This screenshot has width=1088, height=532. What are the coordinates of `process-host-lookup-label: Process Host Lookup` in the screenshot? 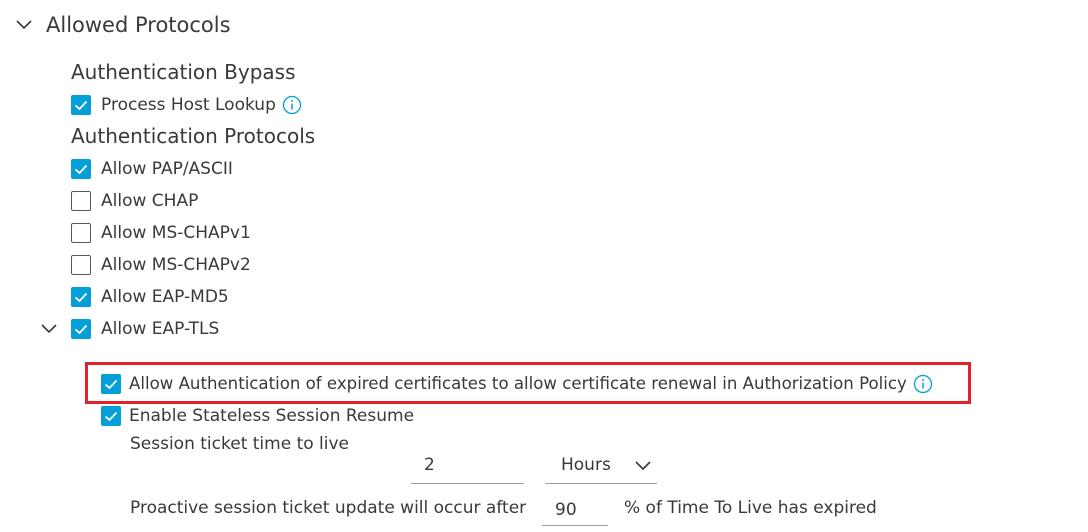 It's located at (188, 105).